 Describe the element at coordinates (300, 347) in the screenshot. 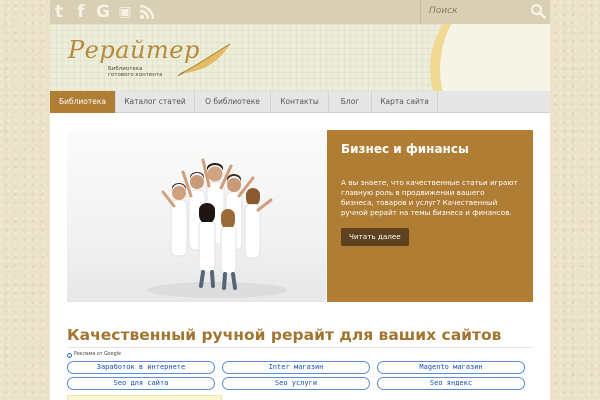

I see `divider` at that location.